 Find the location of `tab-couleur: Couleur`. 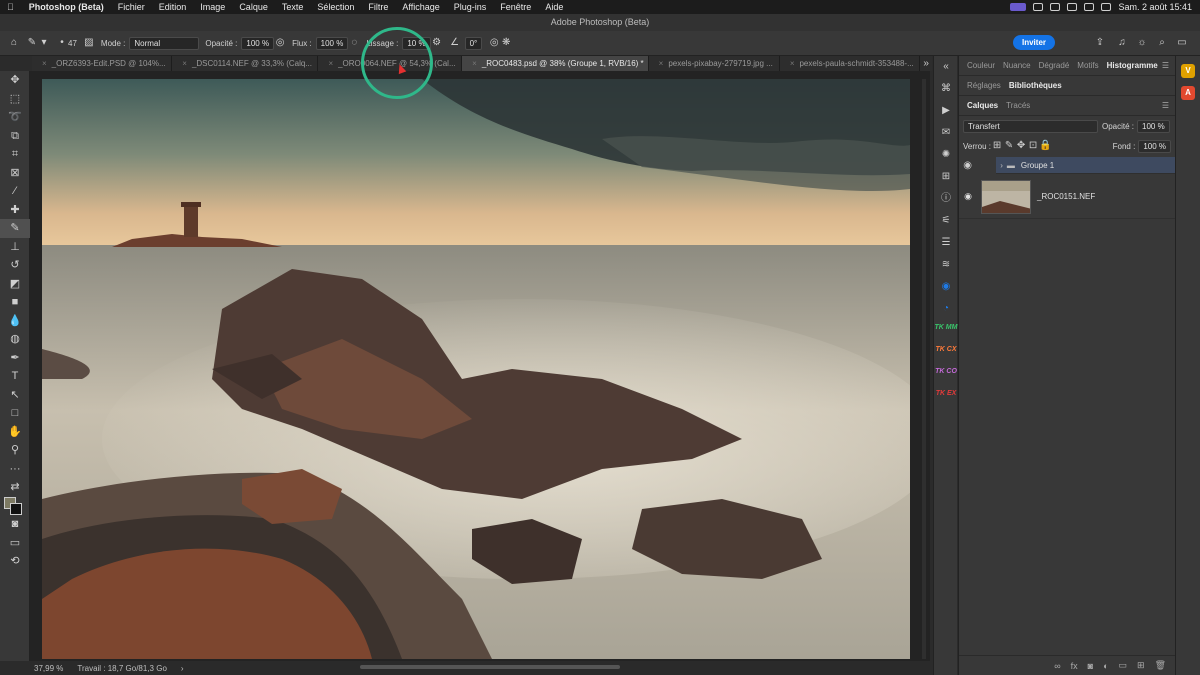

tab-couleur: Couleur is located at coordinates (981, 65).